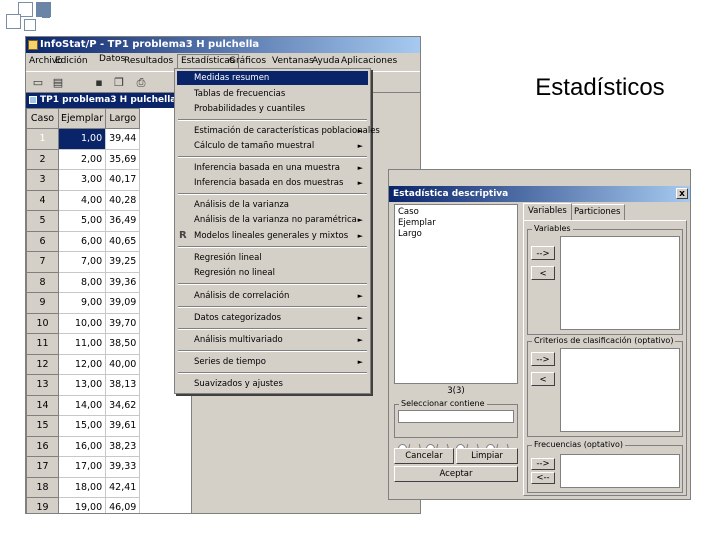 This screenshot has height=540, width=720. Describe the element at coordinates (123, 241) in the screenshot. I see `table-cell: 40,65` at that location.